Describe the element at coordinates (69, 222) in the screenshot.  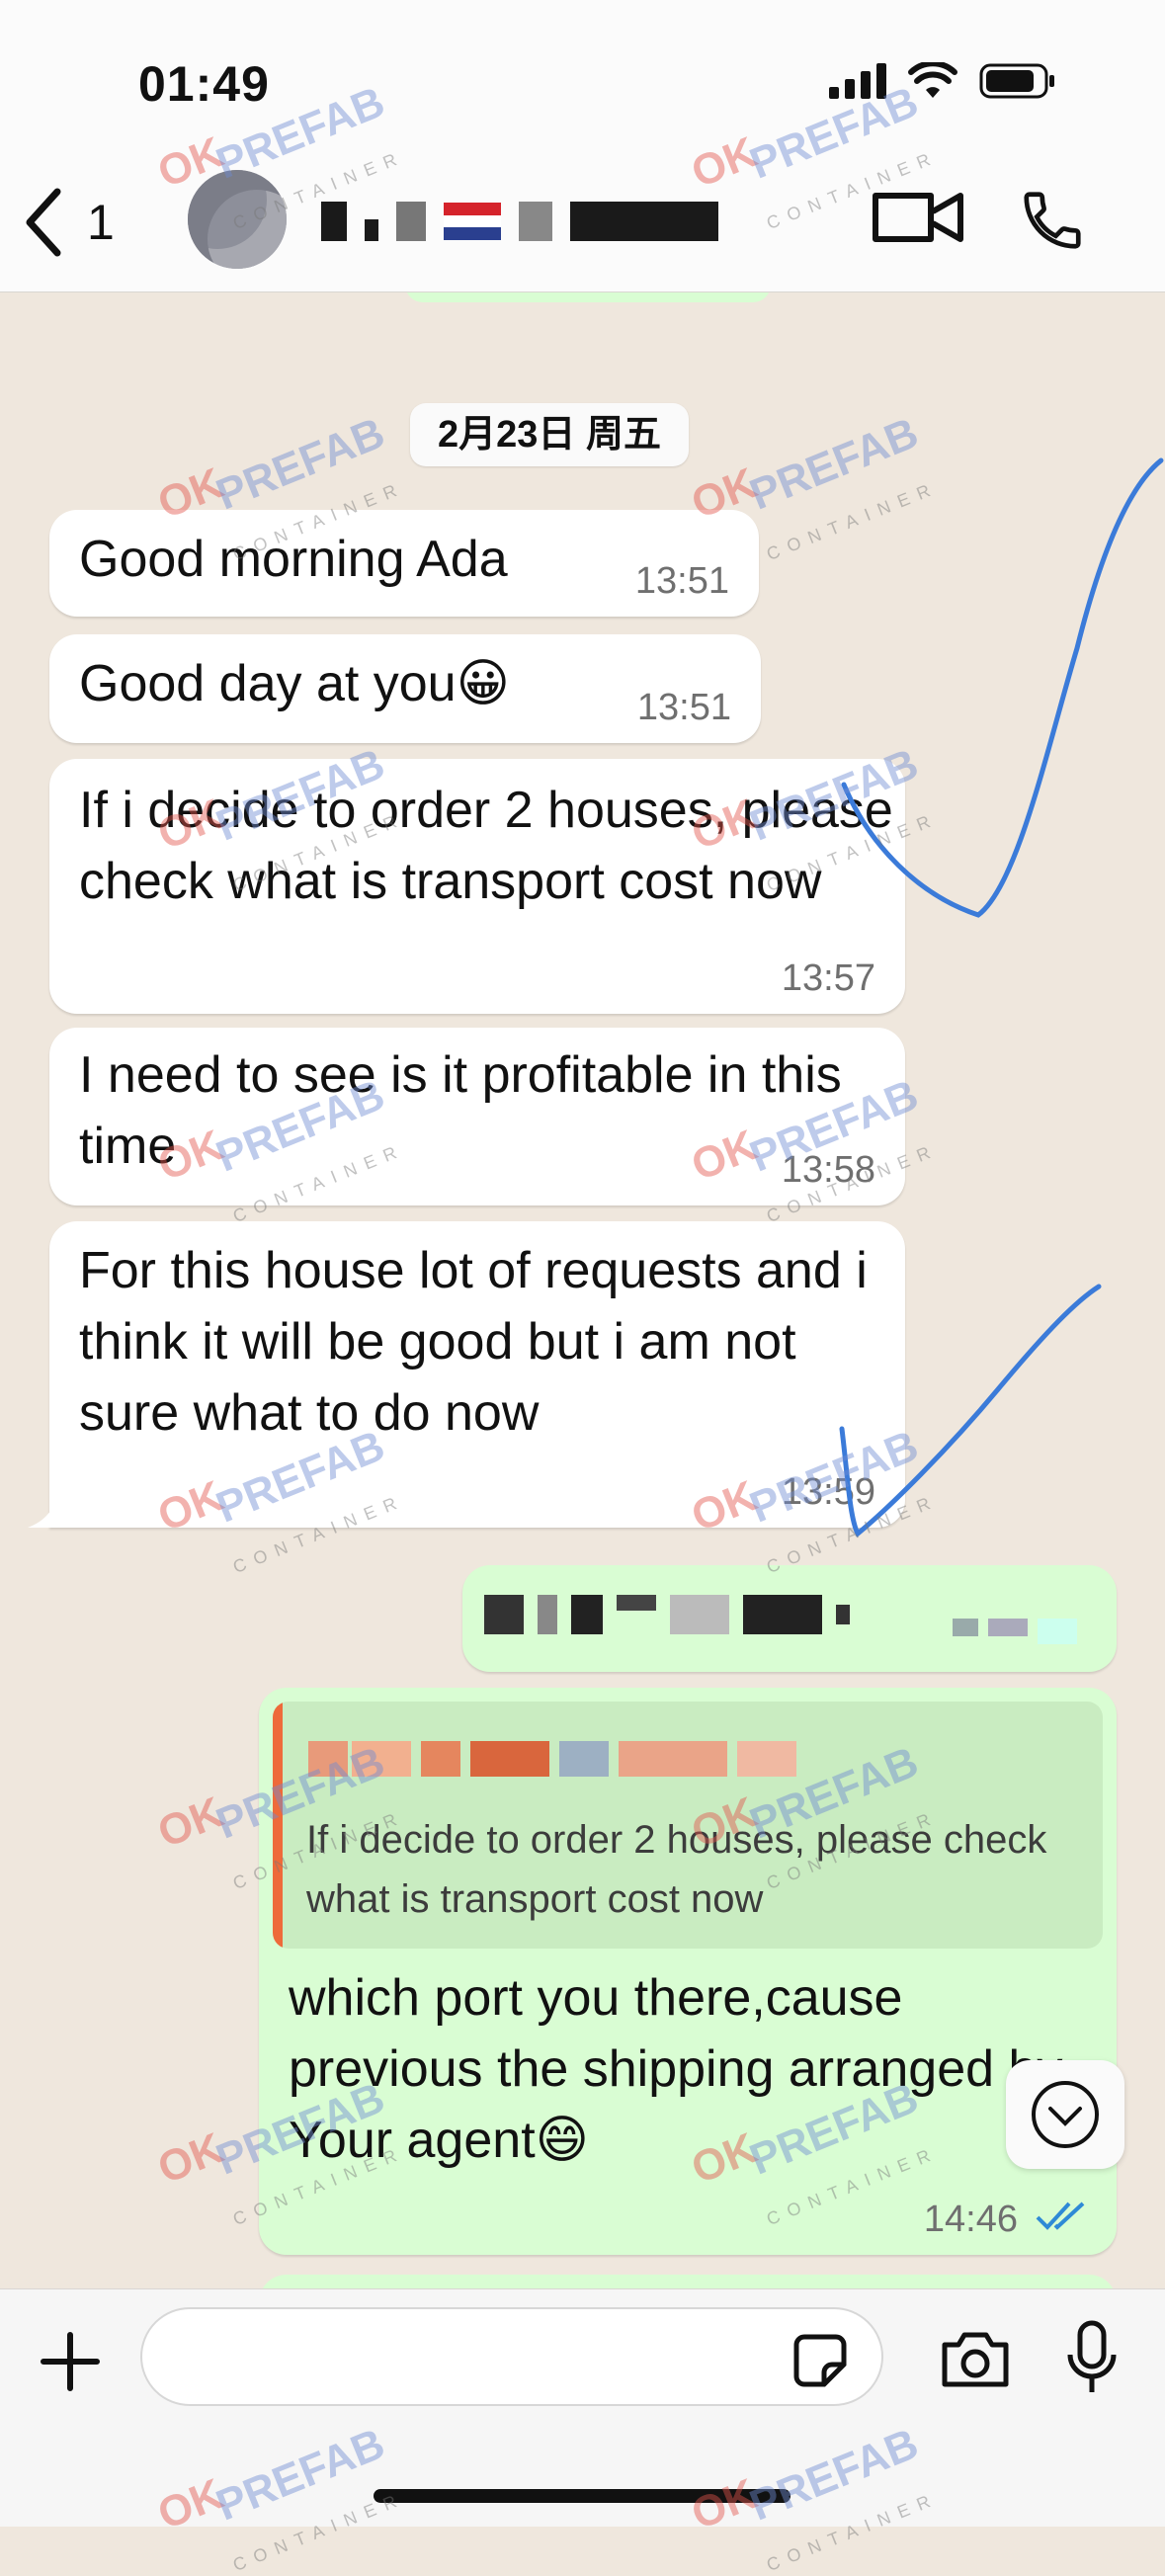
I see `back-button: 1` at that location.